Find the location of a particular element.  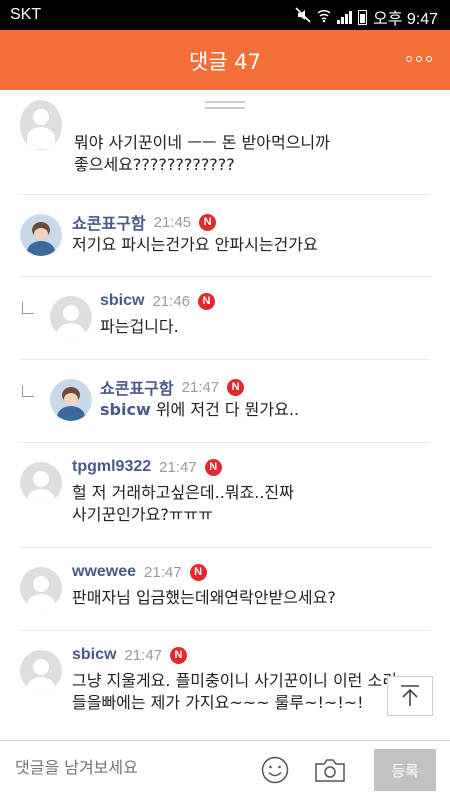

comment-meta: sbicw 21:46 N is located at coordinates (158, 301).